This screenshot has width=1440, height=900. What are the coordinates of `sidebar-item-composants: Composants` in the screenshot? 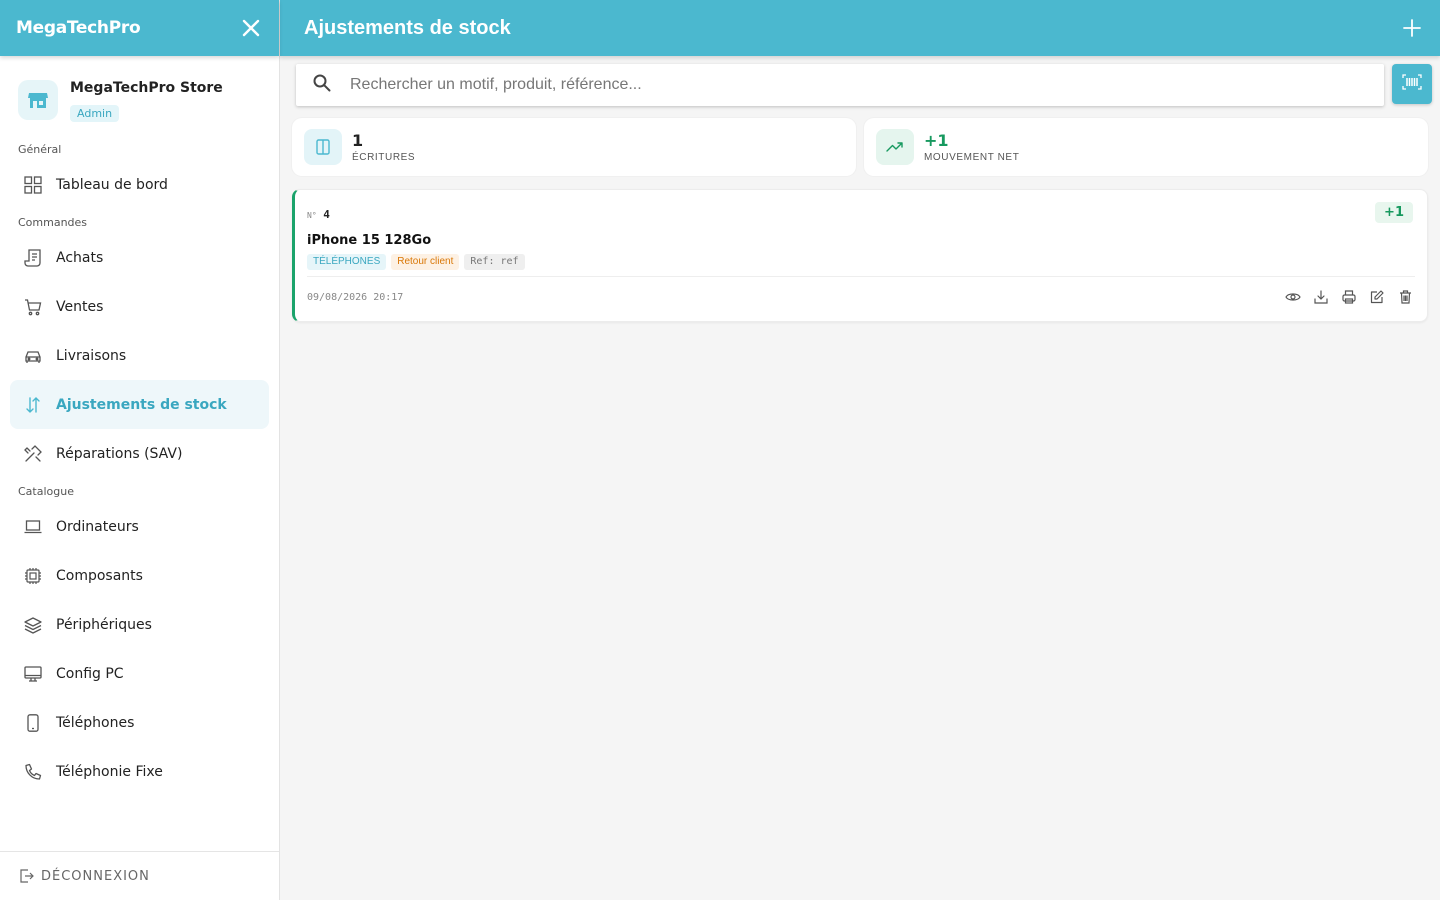 It's located at (139, 575).